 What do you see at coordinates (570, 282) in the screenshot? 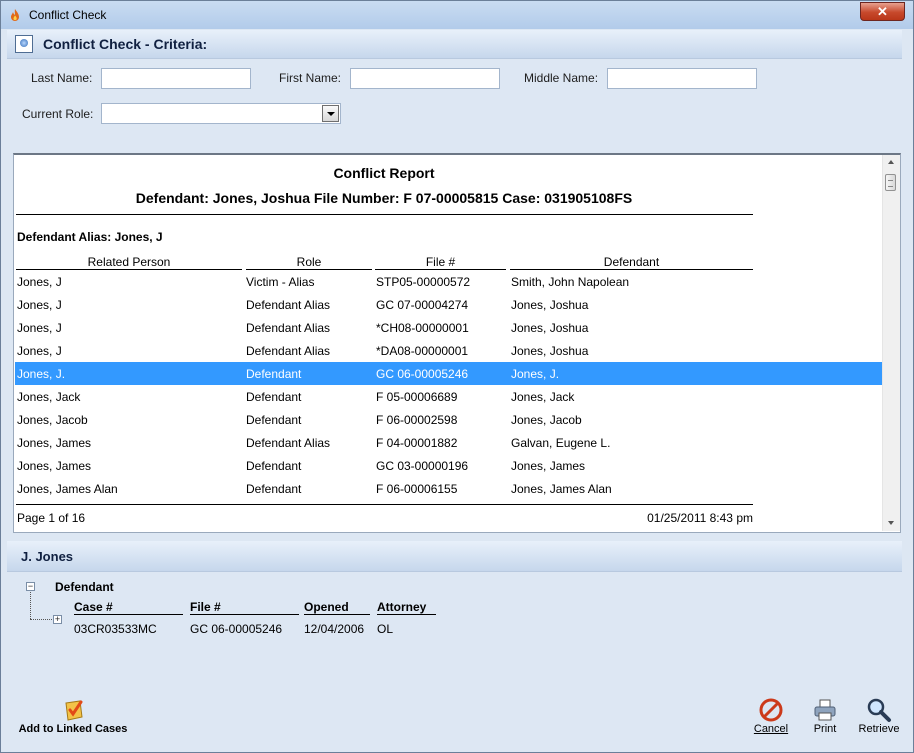
I see `defendant-cell: Smith, John Napolean` at bounding box center [570, 282].